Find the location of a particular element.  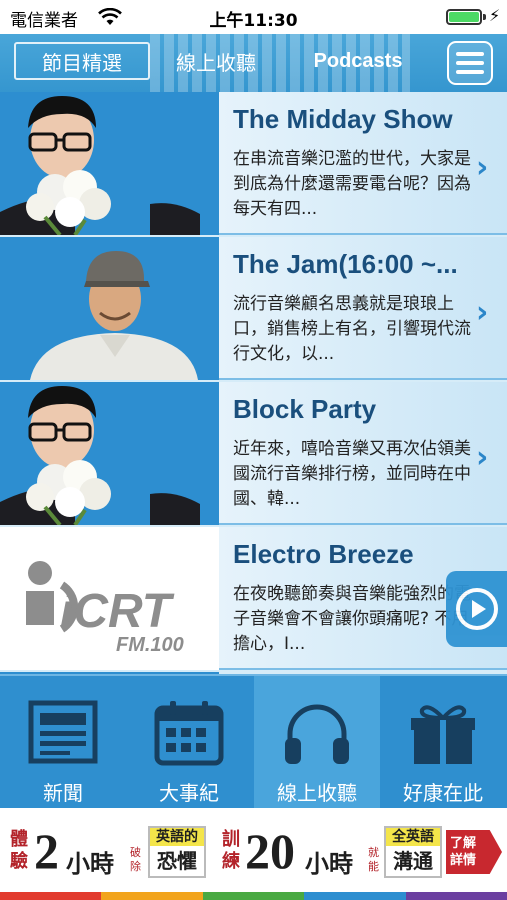

tab-label: 好康在此 is located at coordinates (443, 793).